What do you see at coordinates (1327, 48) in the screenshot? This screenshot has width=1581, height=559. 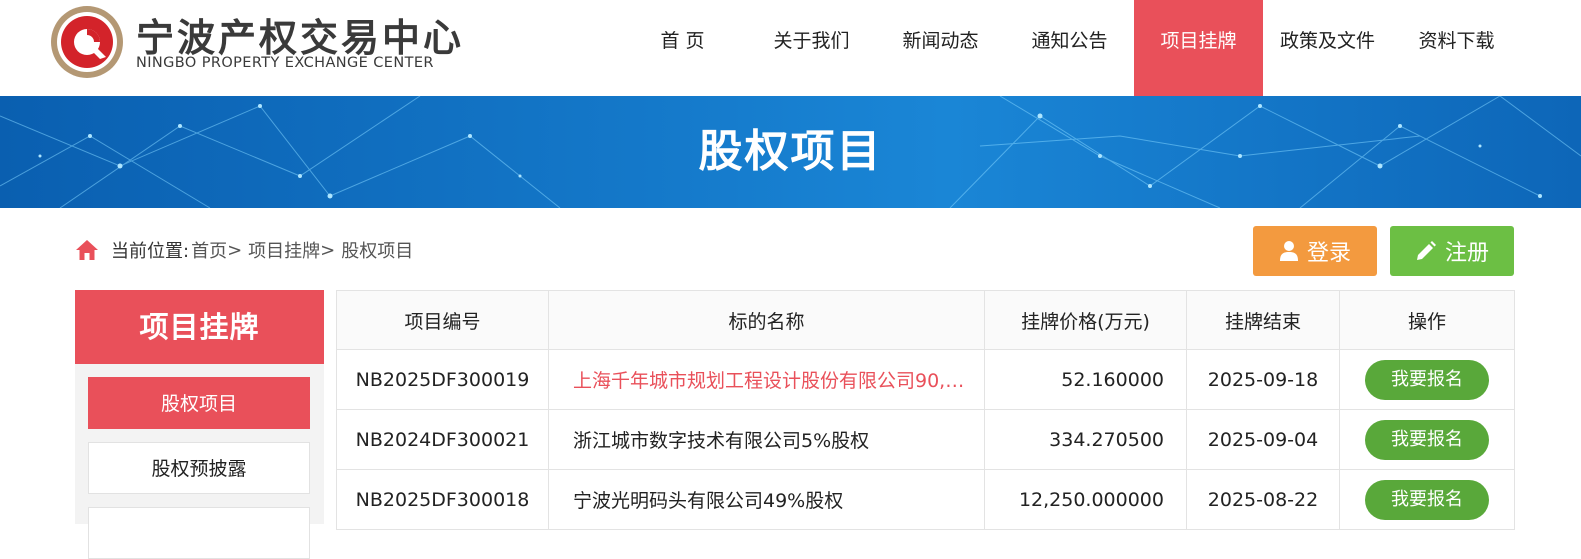 I see `nav-policies: 政策及文件` at bounding box center [1327, 48].